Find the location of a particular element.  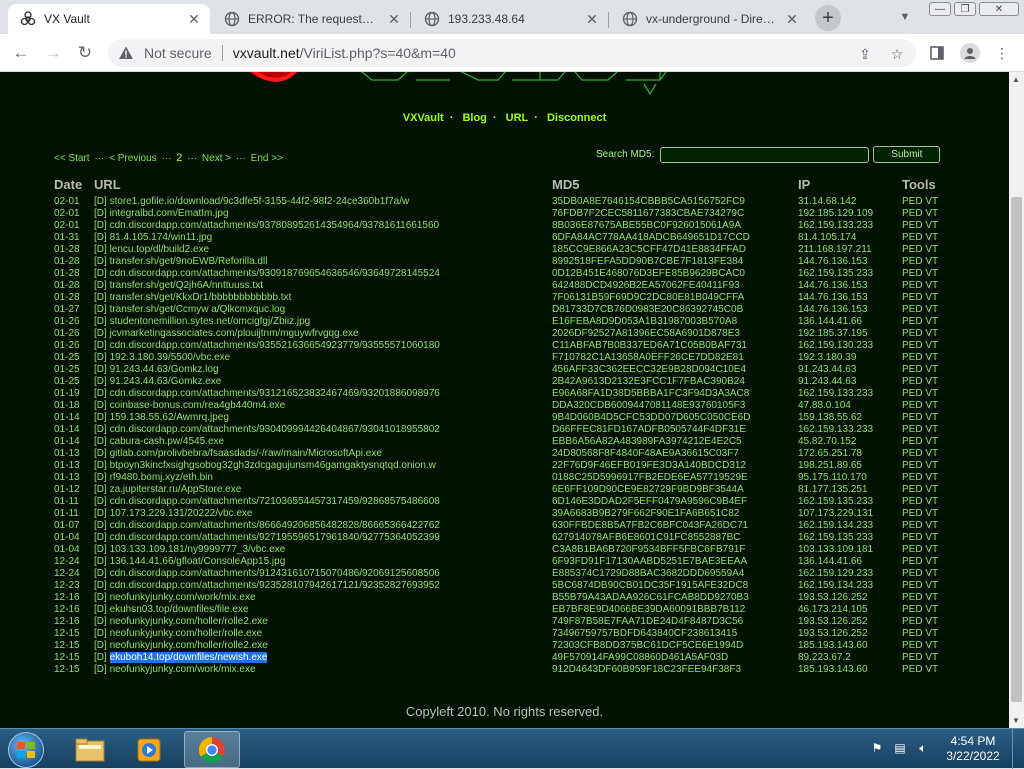

nav-link-url: URL is located at coordinates (517, 118).